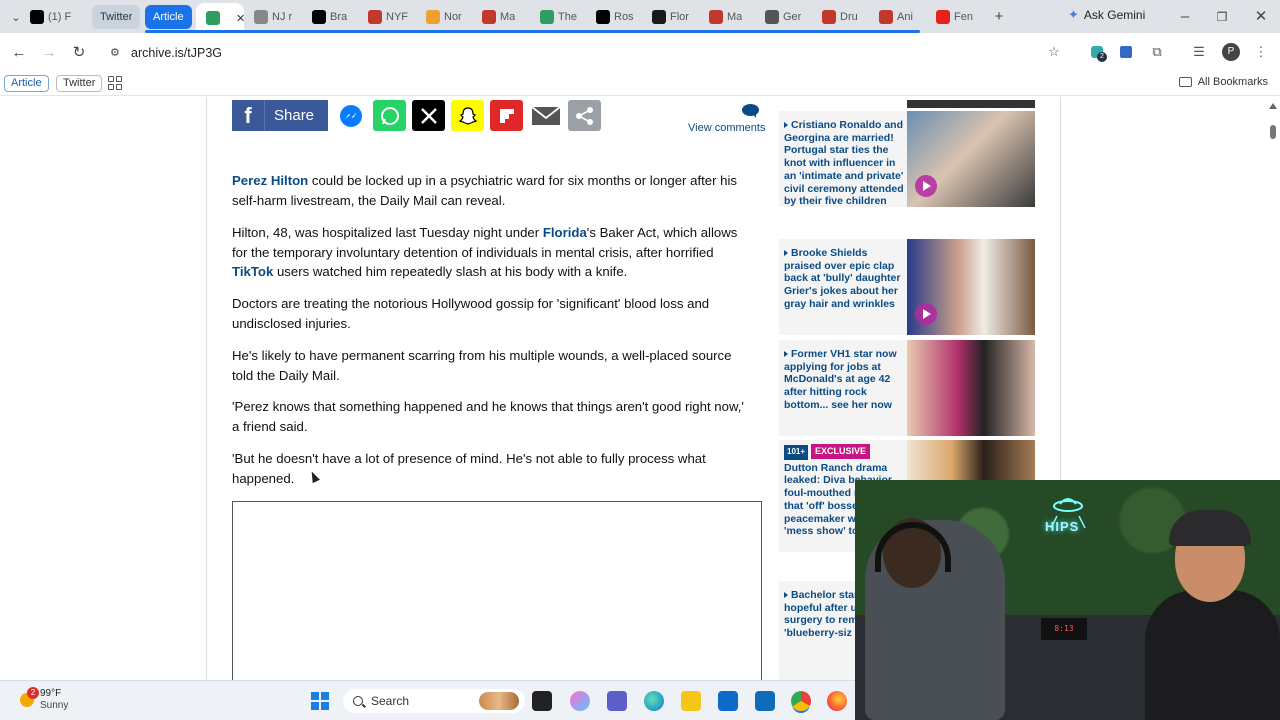  Describe the element at coordinates (116, 17) in the screenshot. I see `tab-1: Twitter` at that location.